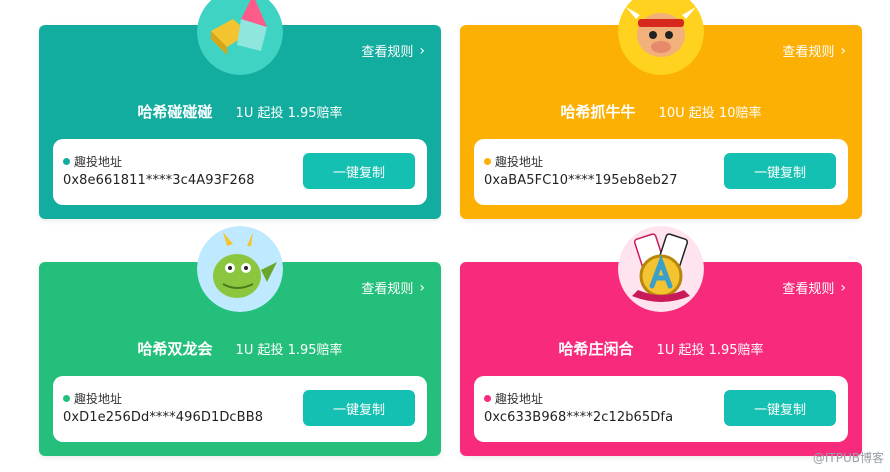  I want to click on blocks-icon, so click(240, 37).